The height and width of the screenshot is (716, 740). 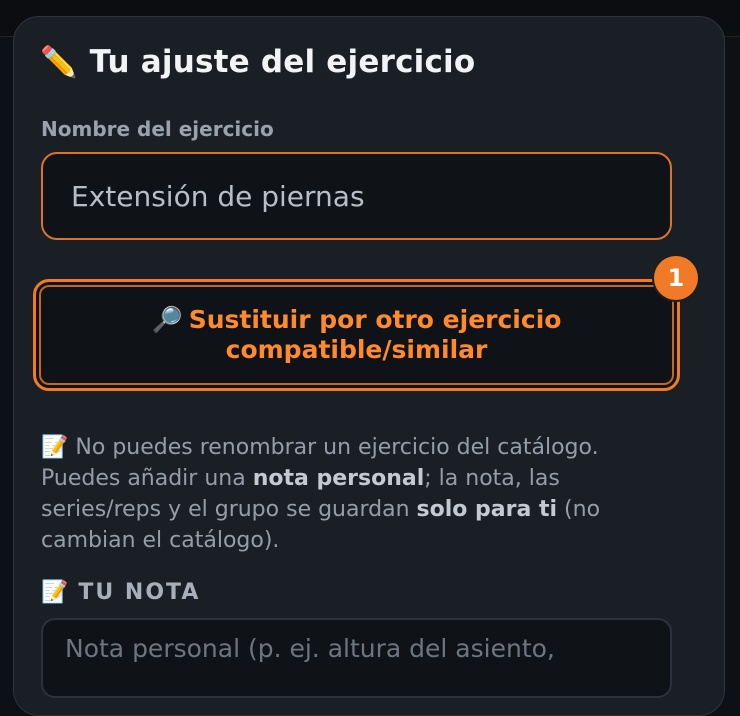 What do you see at coordinates (139, 592) in the screenshot?
I see `note-heading-text: TU NOTA` at bounding box center [139, 592].